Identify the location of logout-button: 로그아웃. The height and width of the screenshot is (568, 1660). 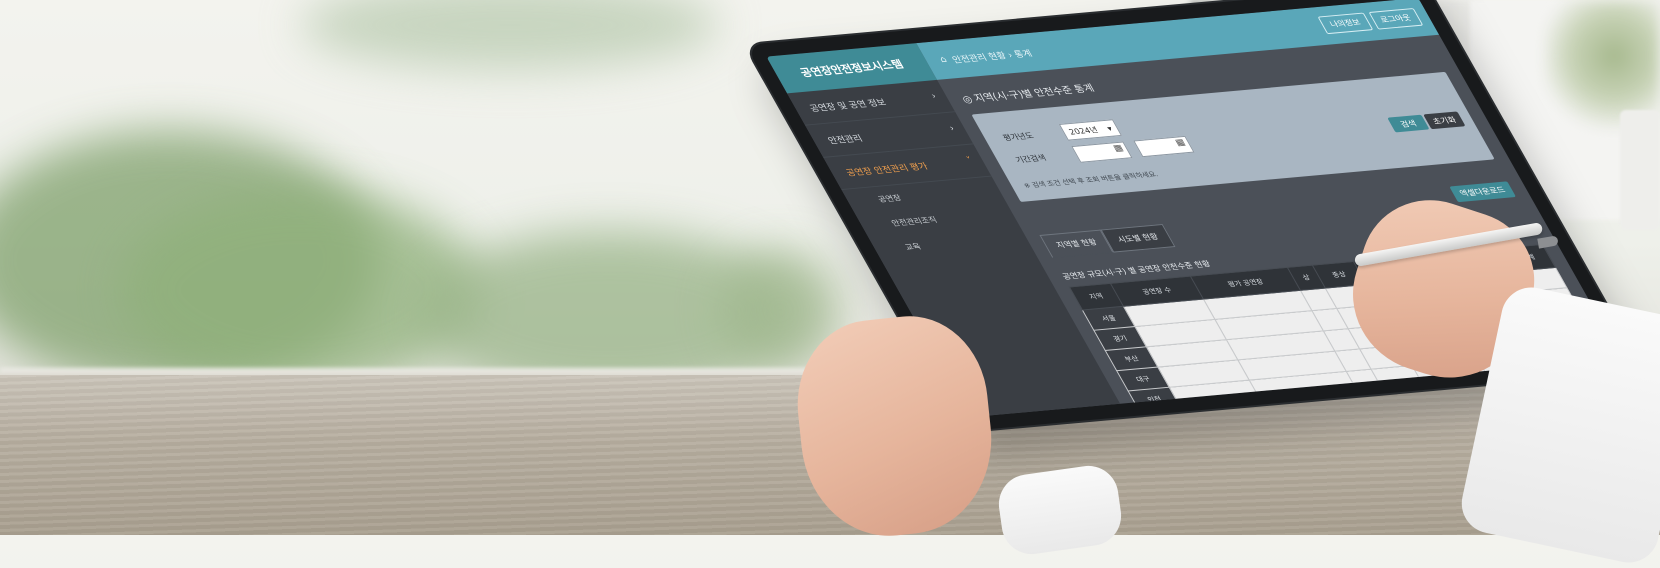
(1396, 19).